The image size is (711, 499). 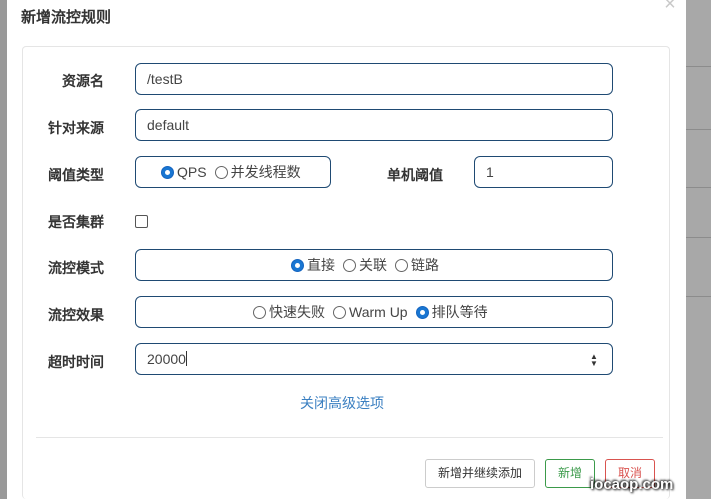 I want to click on radio-direct-label: 直接, so click(x=321, y=265).